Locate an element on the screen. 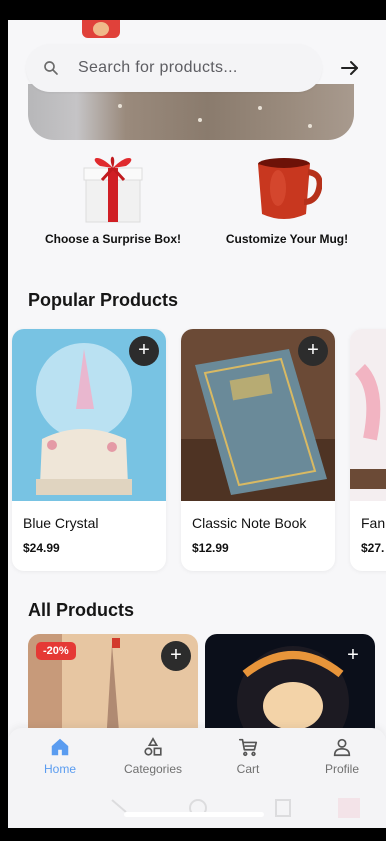 Image resolution: width=386 pixels, height=841 pixels. nav-categories: Categories is located at coordinates (153, 756).